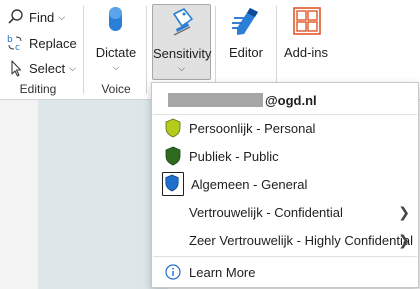 The image size is (420, 289). I want to click on menu-item-personal: Persoonlijk - Personal, so click(285, 128).